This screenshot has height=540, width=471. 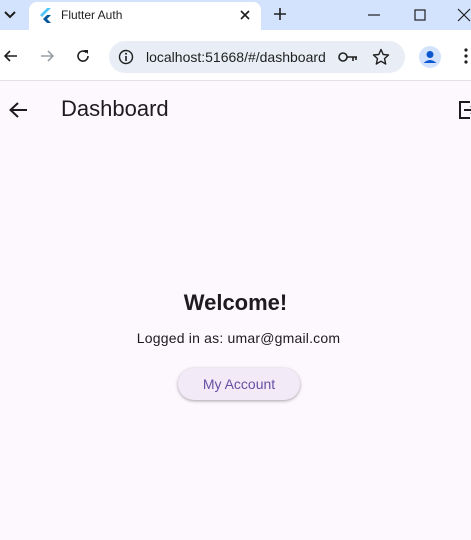 I want to click on address-bar: localhost:51668/#/dashboard, so click(x=257, y=57).